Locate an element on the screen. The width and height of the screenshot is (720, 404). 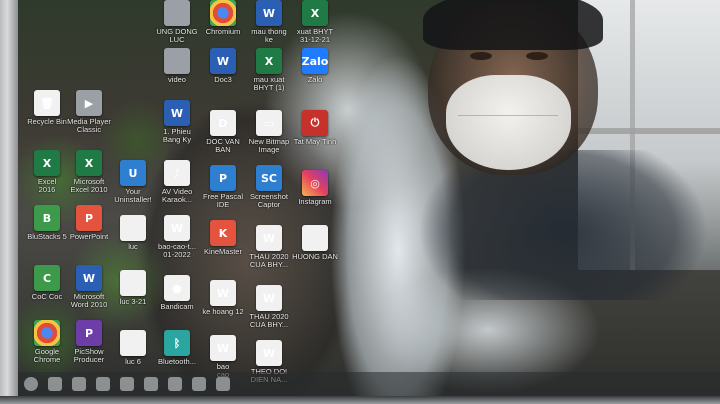
taskbar is located at coordinates (369, 384).